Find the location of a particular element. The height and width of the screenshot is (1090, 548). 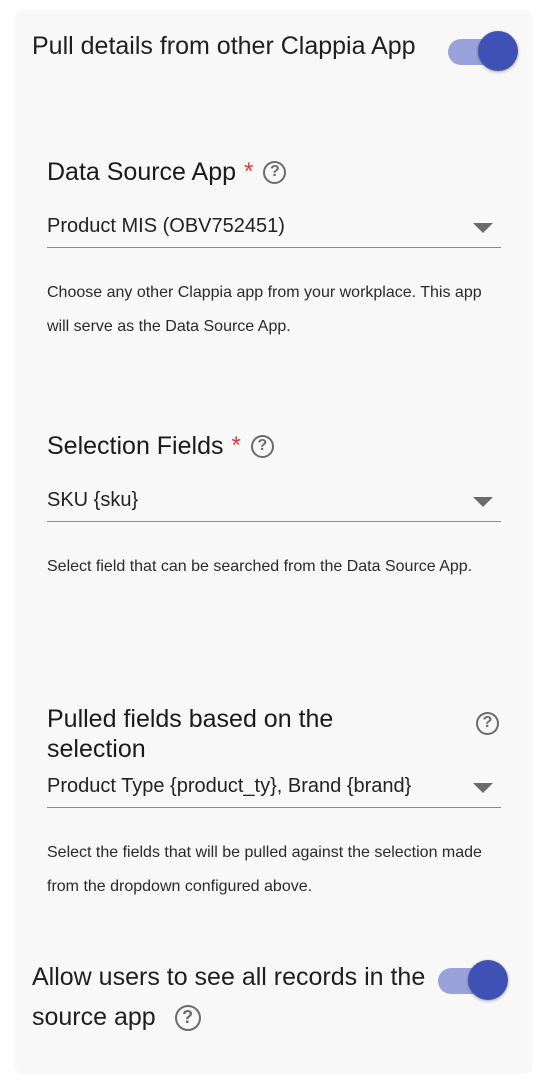

pulled-fields-label: Pulled fields based on the selection is located at coordinates (190, 734).